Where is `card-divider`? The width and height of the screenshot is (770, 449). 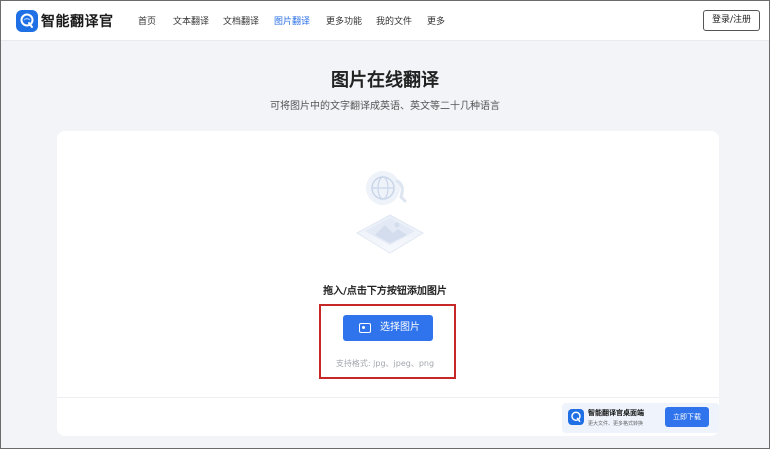
card-divider is located at coordinates (388, 397).